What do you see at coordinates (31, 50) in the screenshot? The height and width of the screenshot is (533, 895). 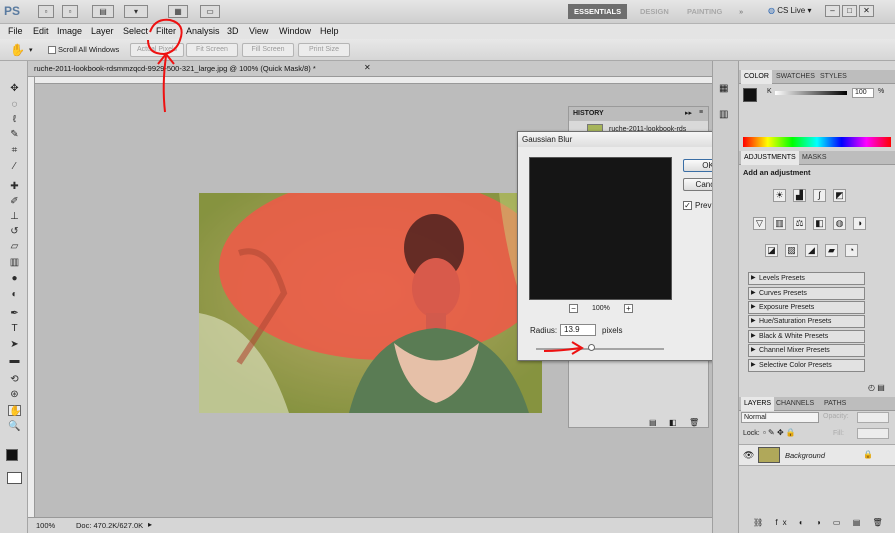 I see `tool-preset-dropdown: ▾` at bounding box center [31, 50].